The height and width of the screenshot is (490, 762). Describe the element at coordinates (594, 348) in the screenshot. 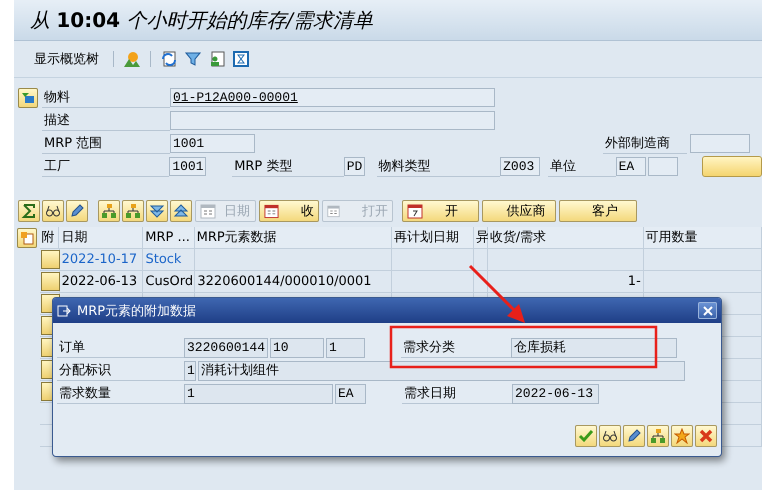

I see `requirement-class-field: 仓库损耗` at that location.